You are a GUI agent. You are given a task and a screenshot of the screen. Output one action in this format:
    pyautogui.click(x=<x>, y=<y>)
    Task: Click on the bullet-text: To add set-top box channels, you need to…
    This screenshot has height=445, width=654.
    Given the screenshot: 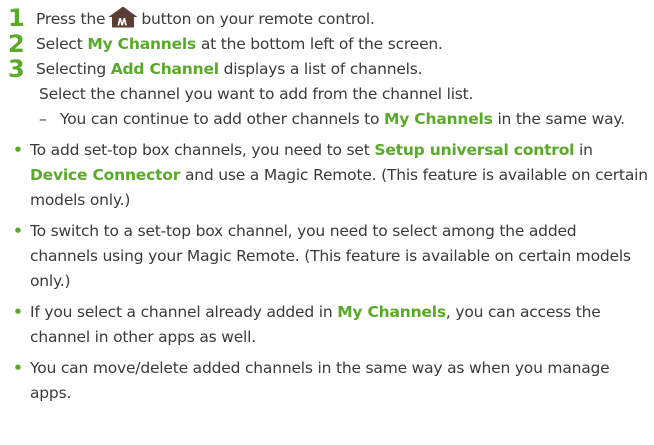 What is the action you would take?
    pyautogui.click(x=200, y=150)
    